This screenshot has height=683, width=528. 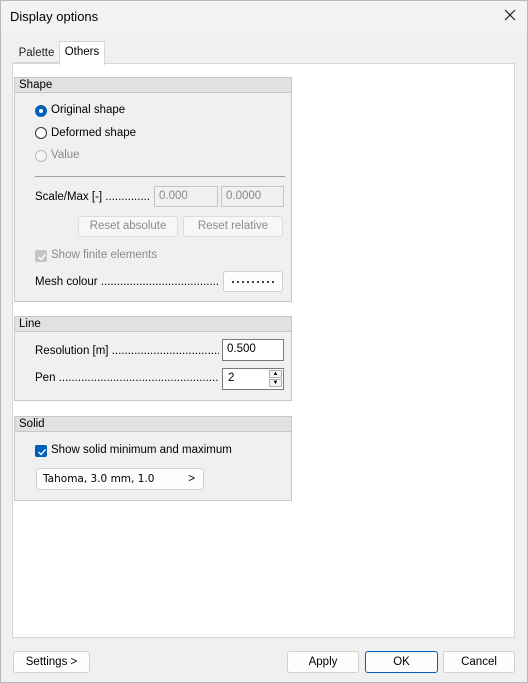 What do you see at coordinates (41, 133) in the screenshot?
I see `deformed-shape-radio` at bounding box center [41, 133].